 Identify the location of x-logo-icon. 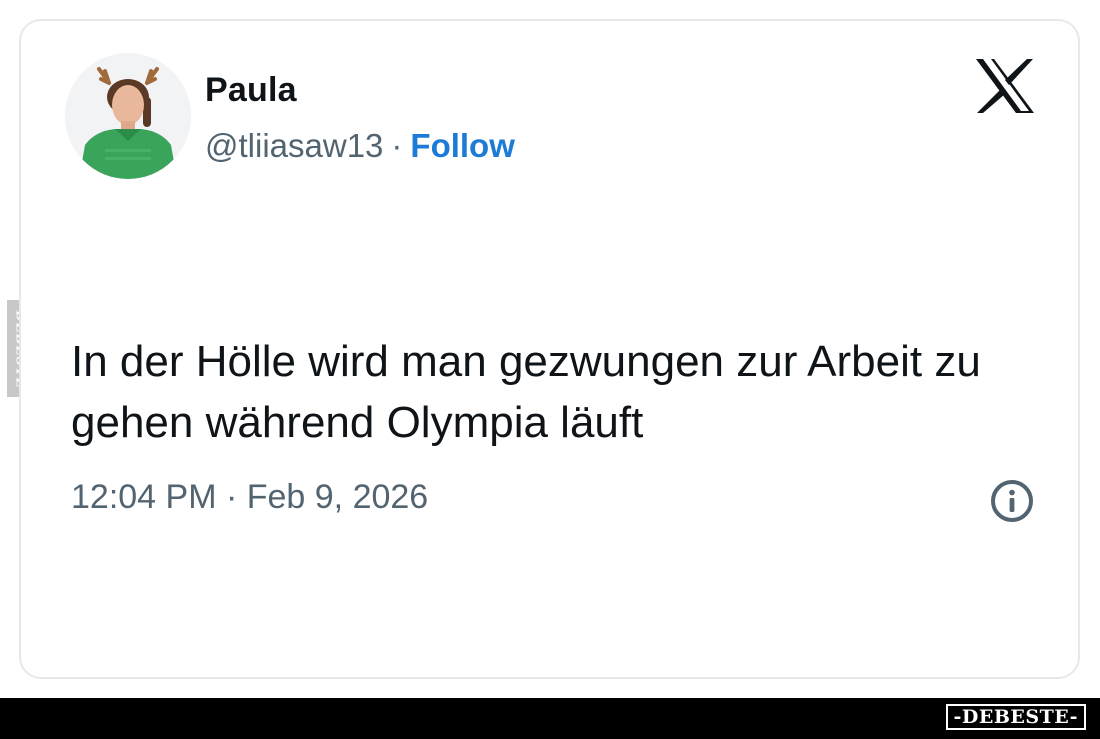
(1005, 86).